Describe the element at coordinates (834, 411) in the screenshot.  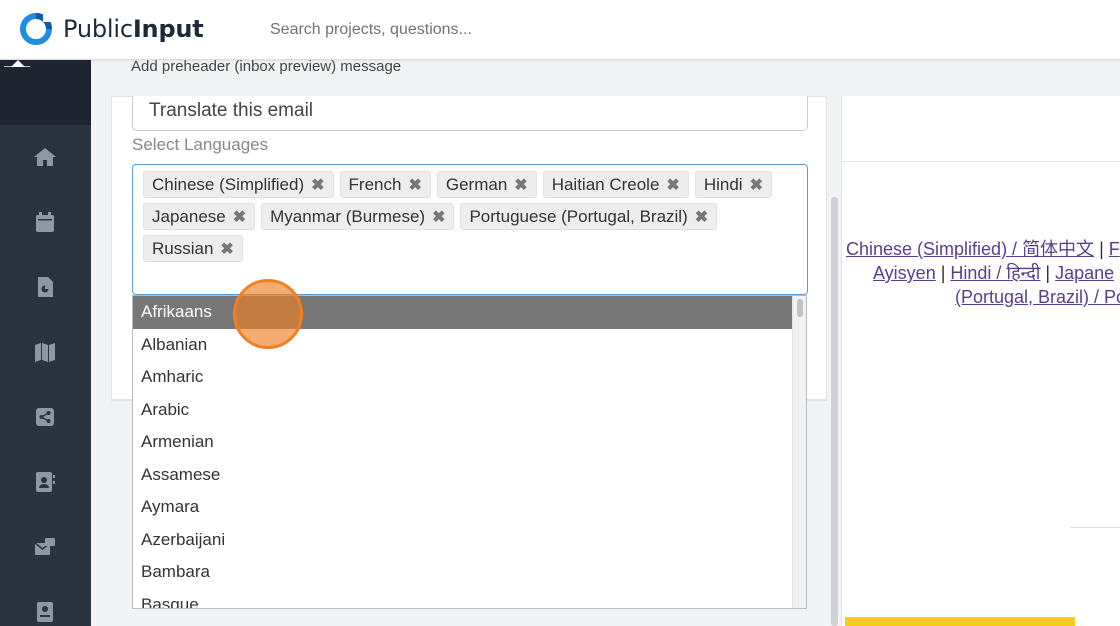
I see `panel-scrollbar` at that location.